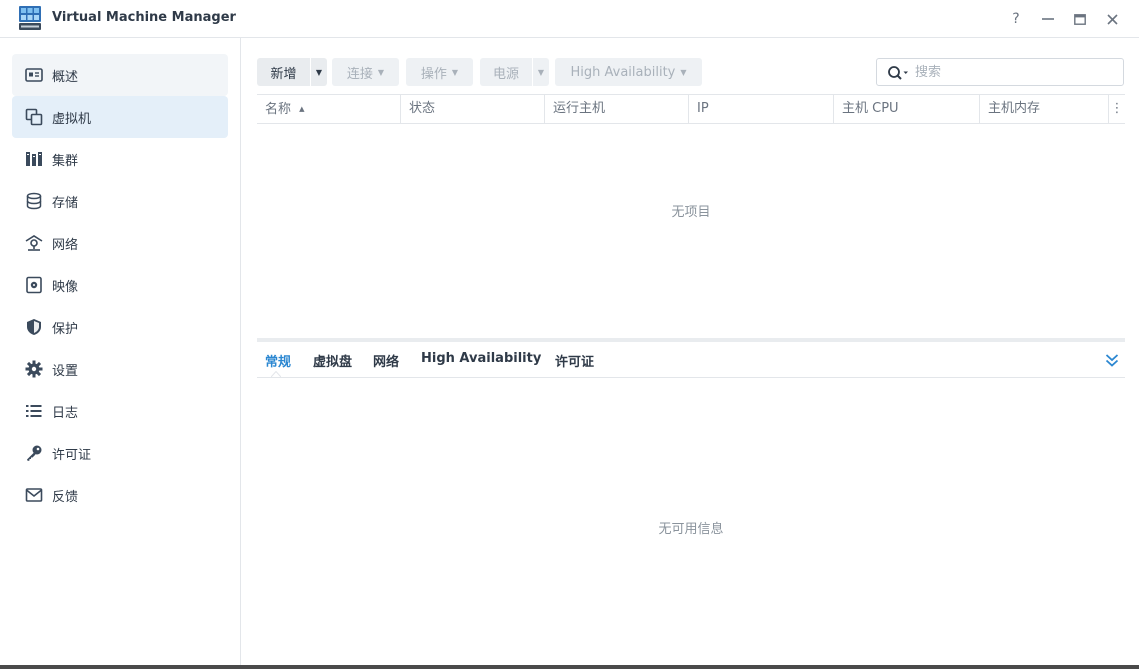 The height and width of the screenshot is (669, 1139). I want to click on sidebar-item-overview: 概述, so click(120, 75).